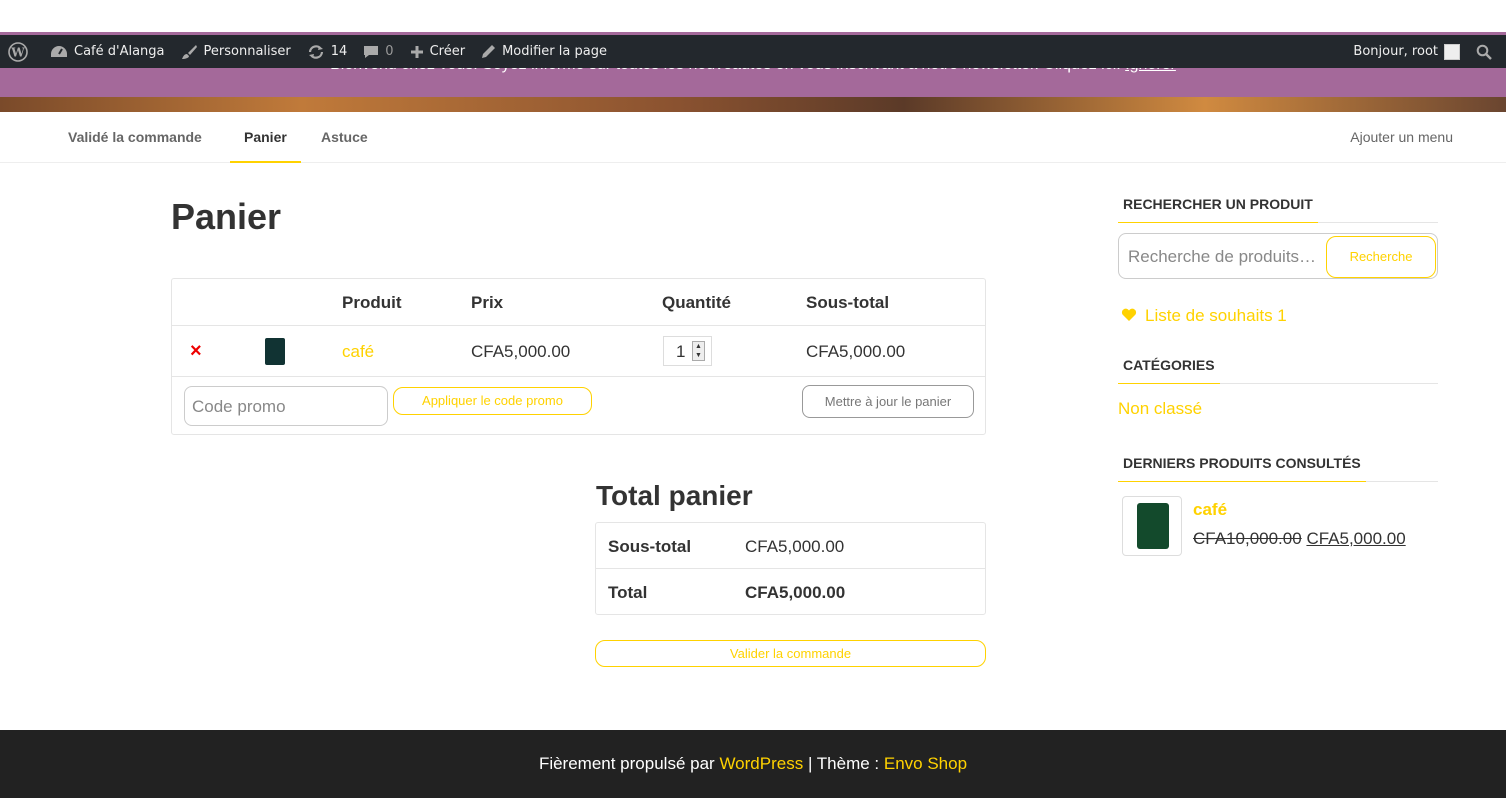  I want to click on product-link: café, so click(358, 352).